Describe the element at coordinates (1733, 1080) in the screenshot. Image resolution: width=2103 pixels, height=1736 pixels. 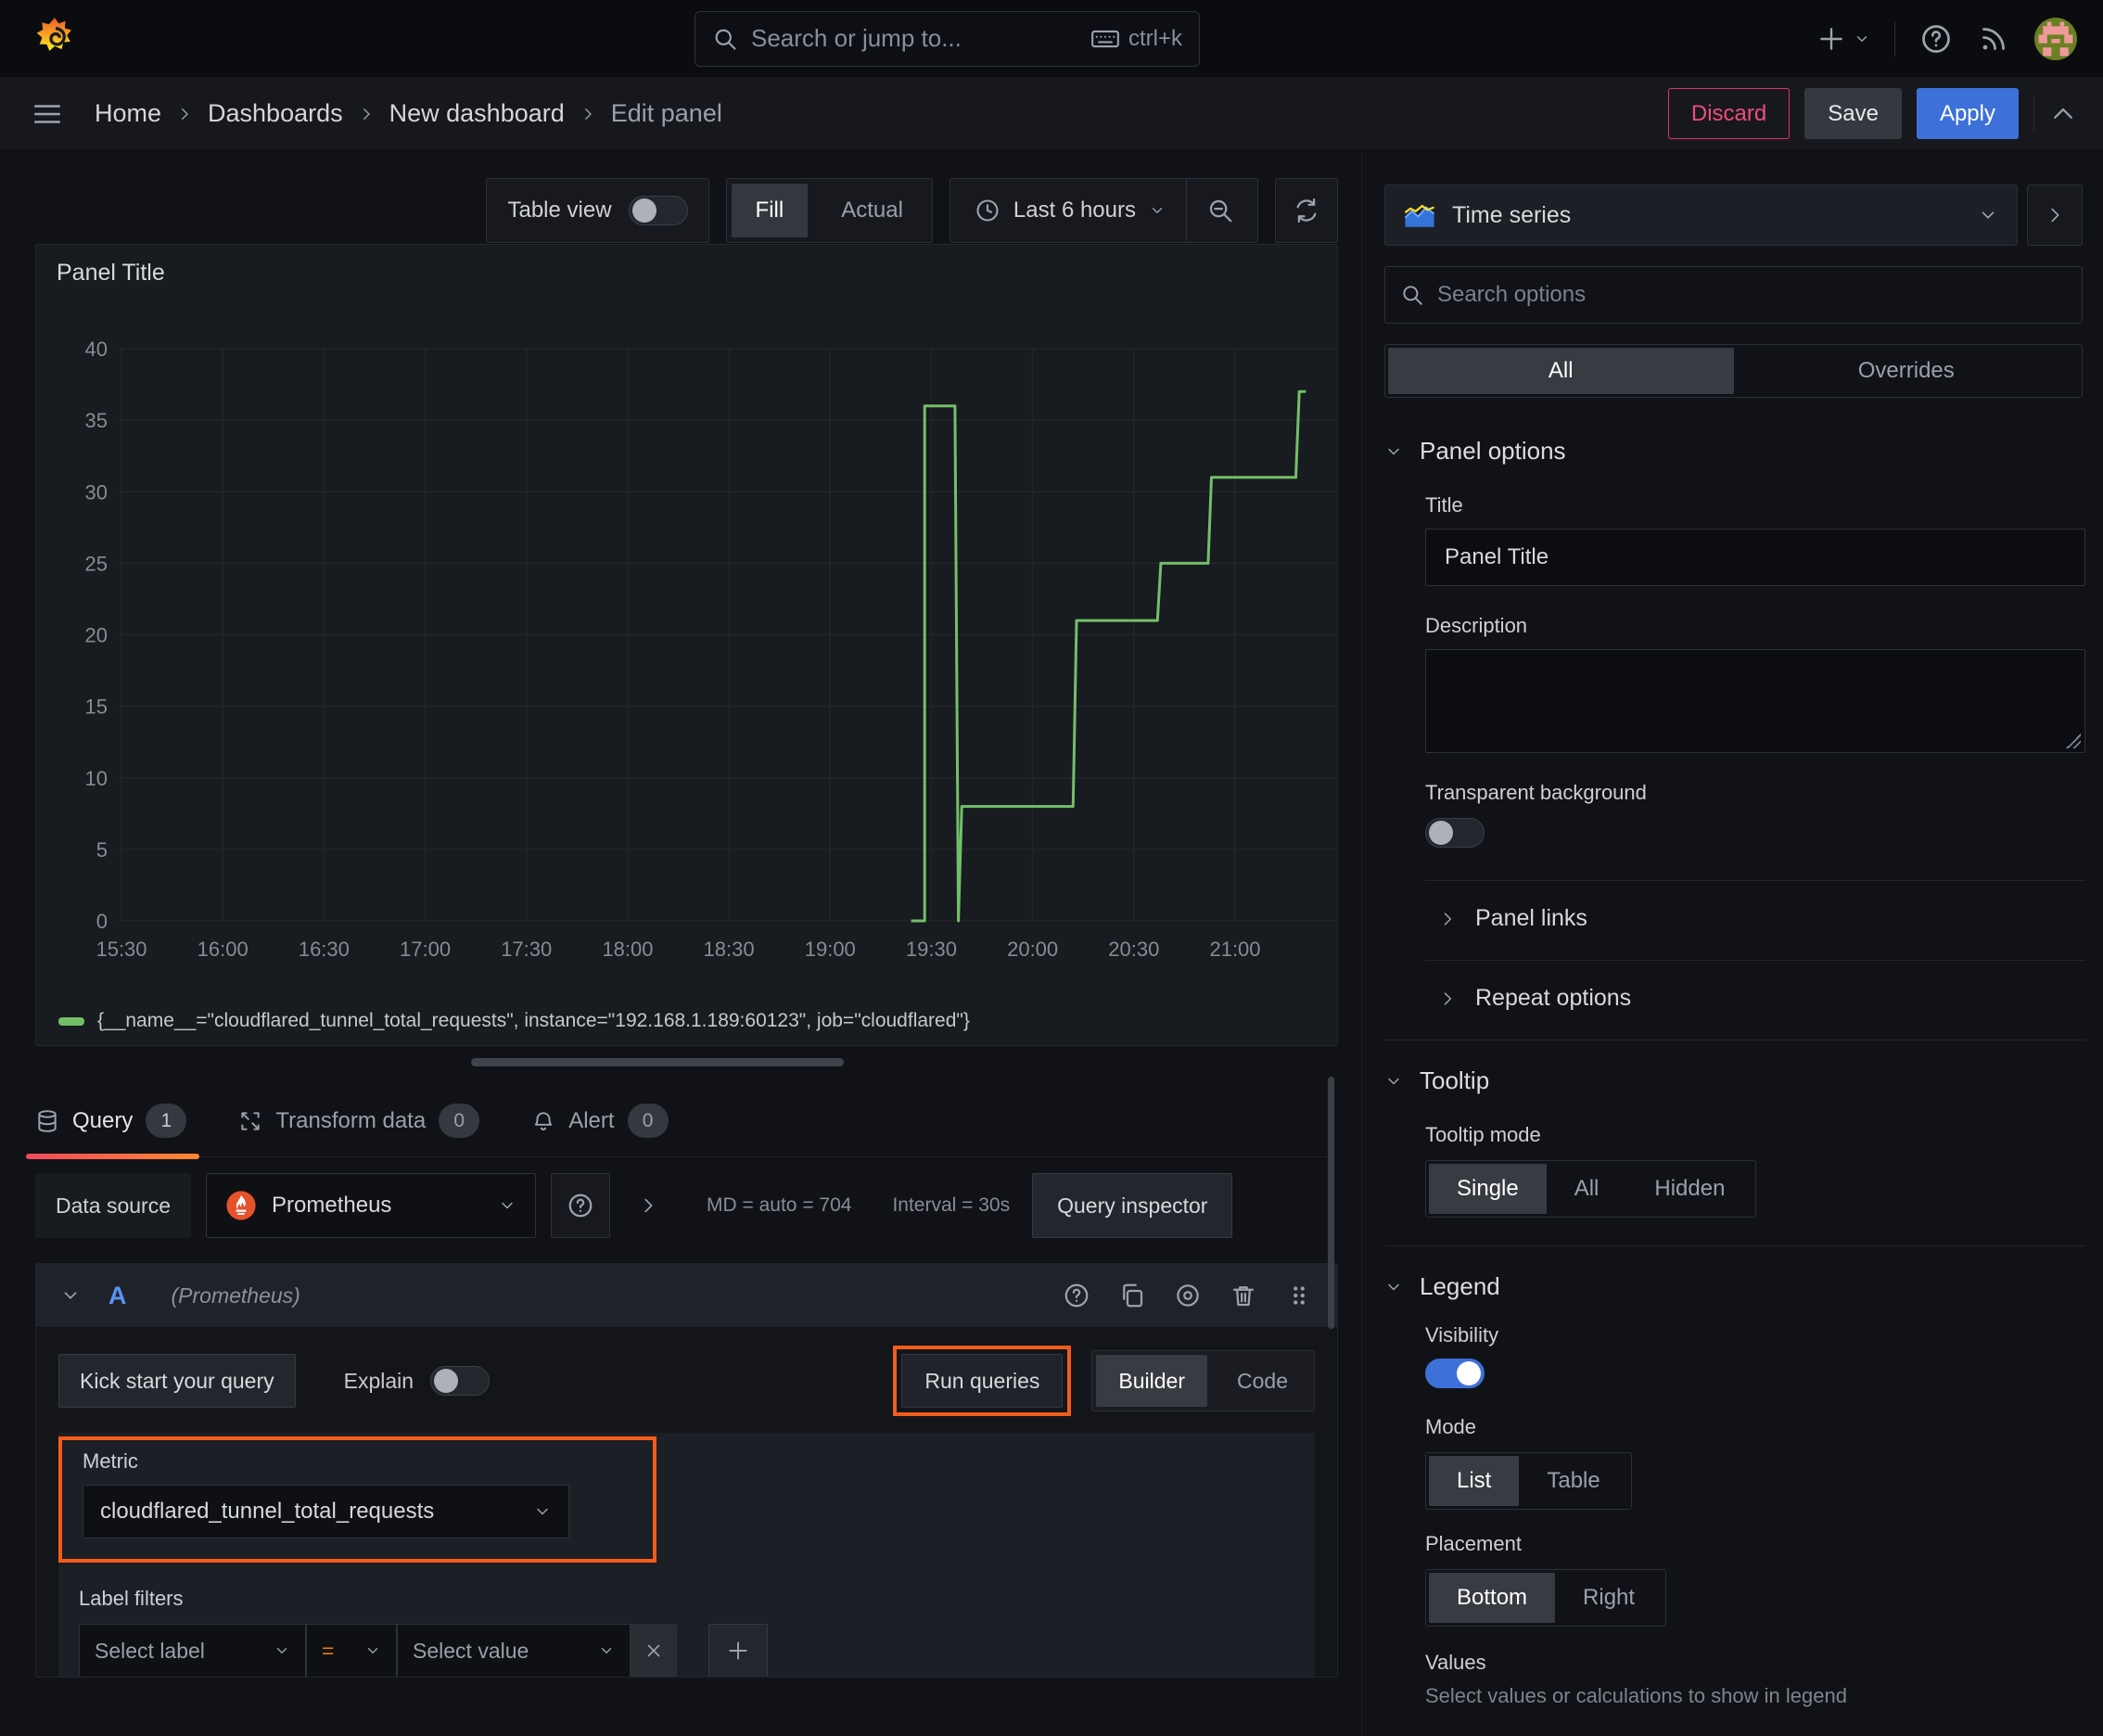
I see `tooltip-header: Tooltip` at that location.